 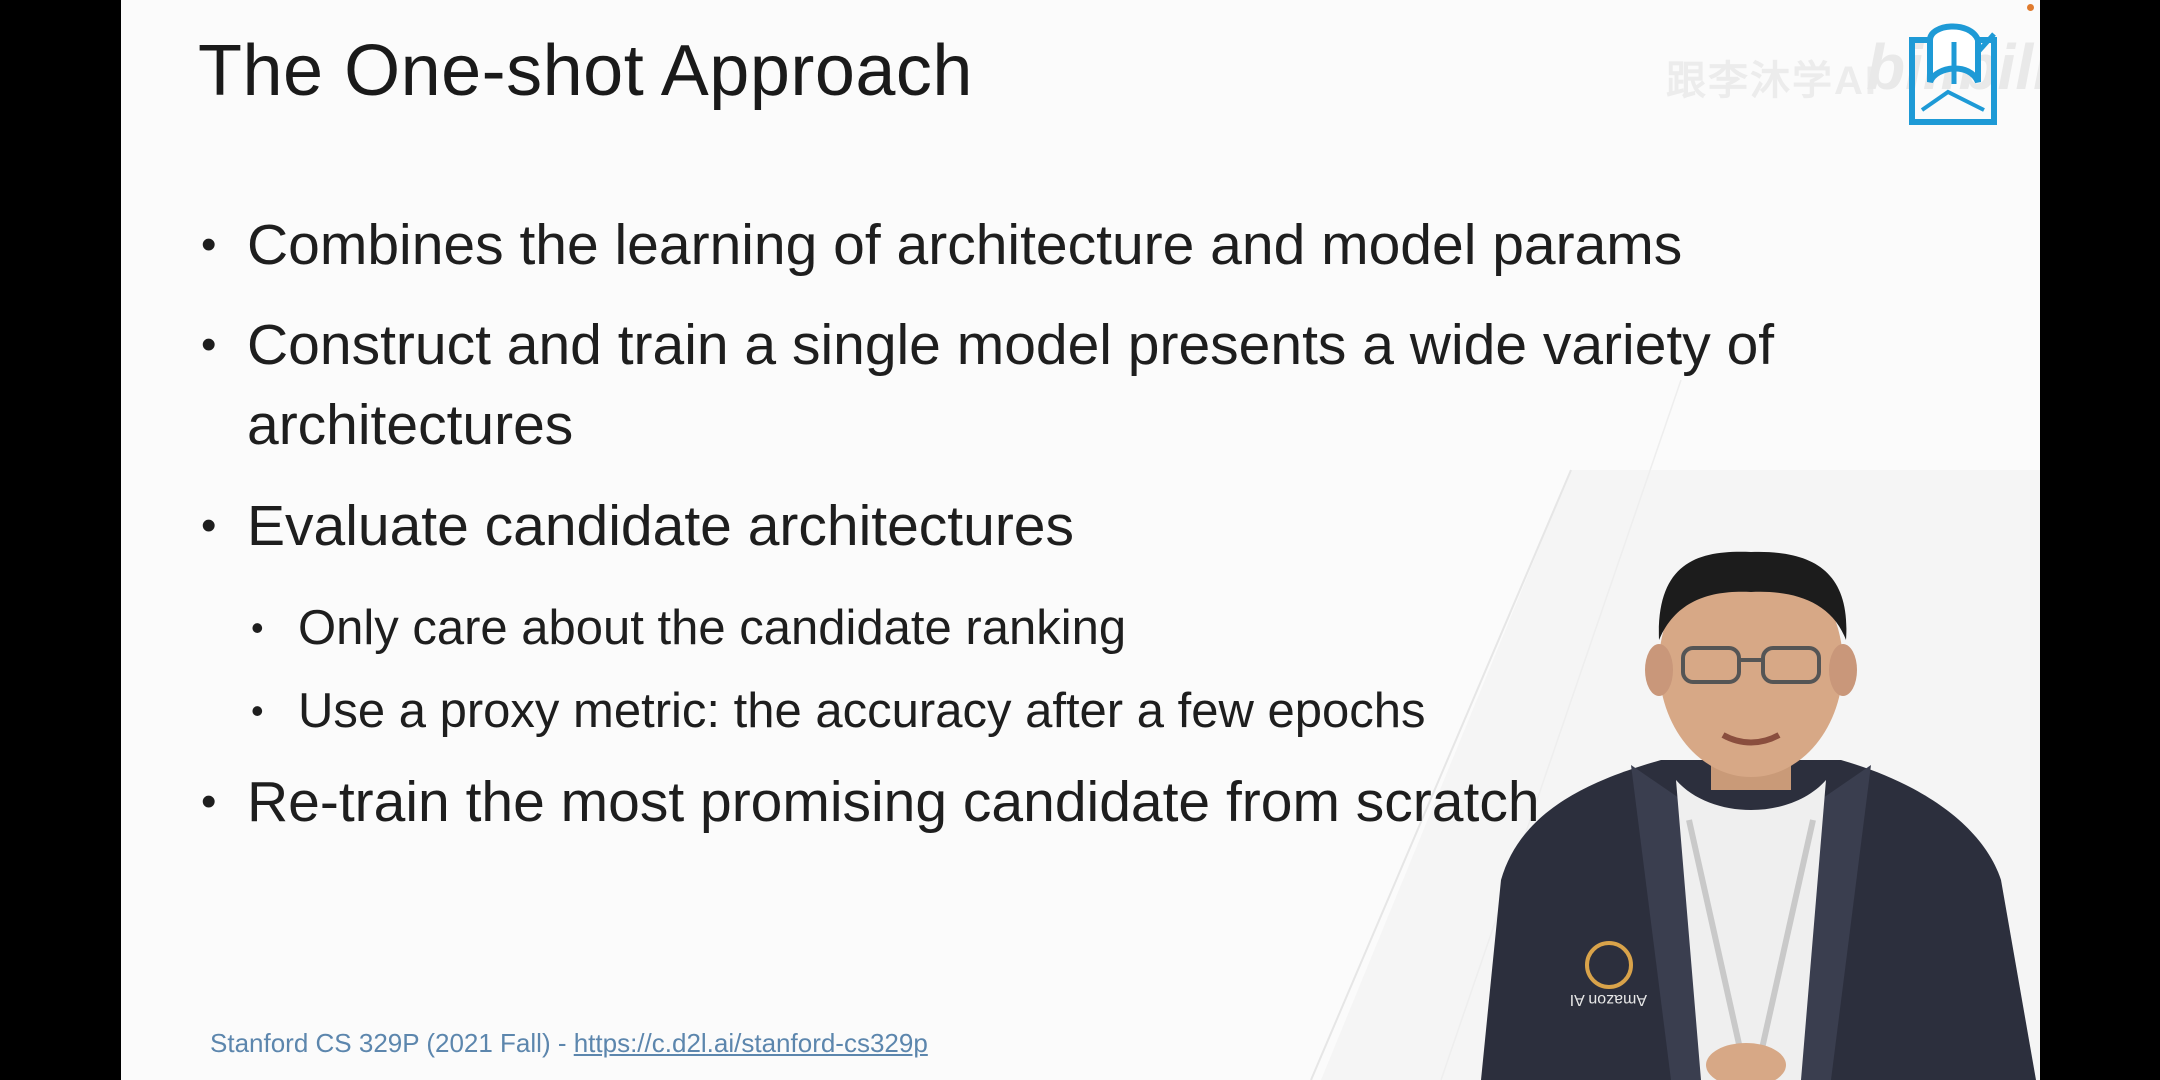 I want to click on d2l-book-logo-icon, so click(x=1953, y=74).